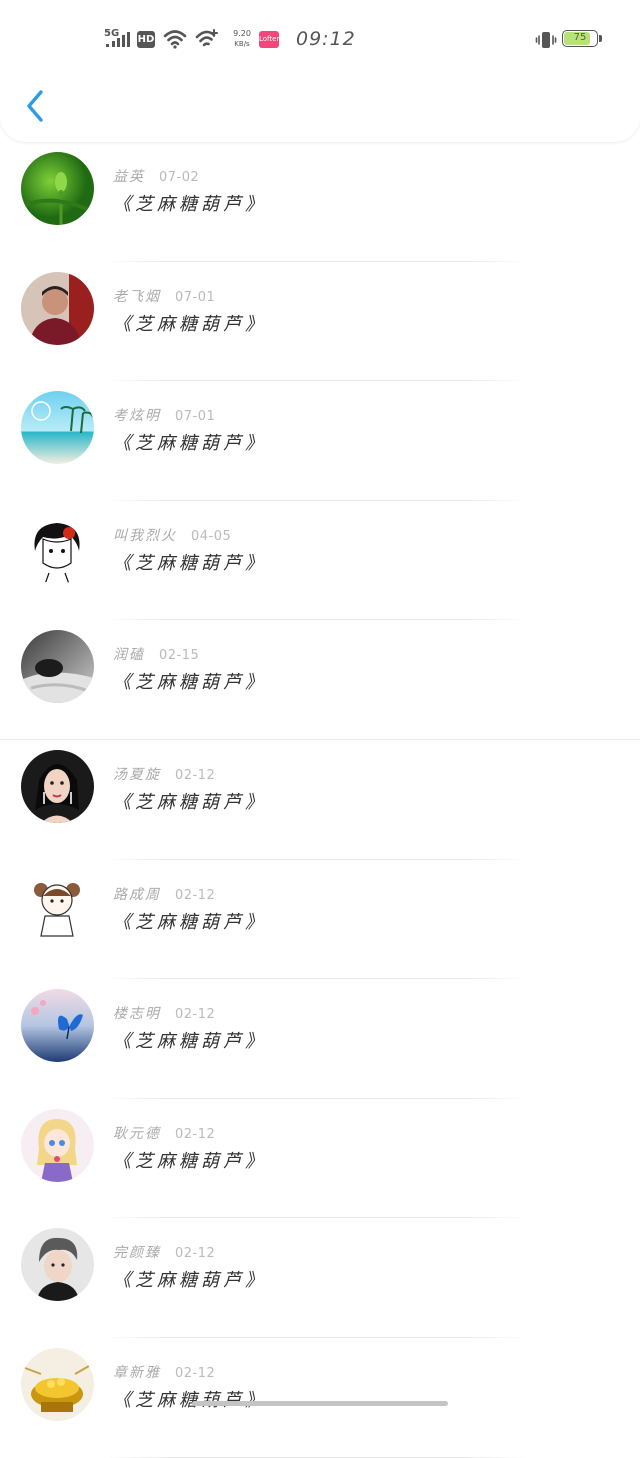  I want to click on user-name: 楼志明, so click(137, 1014).